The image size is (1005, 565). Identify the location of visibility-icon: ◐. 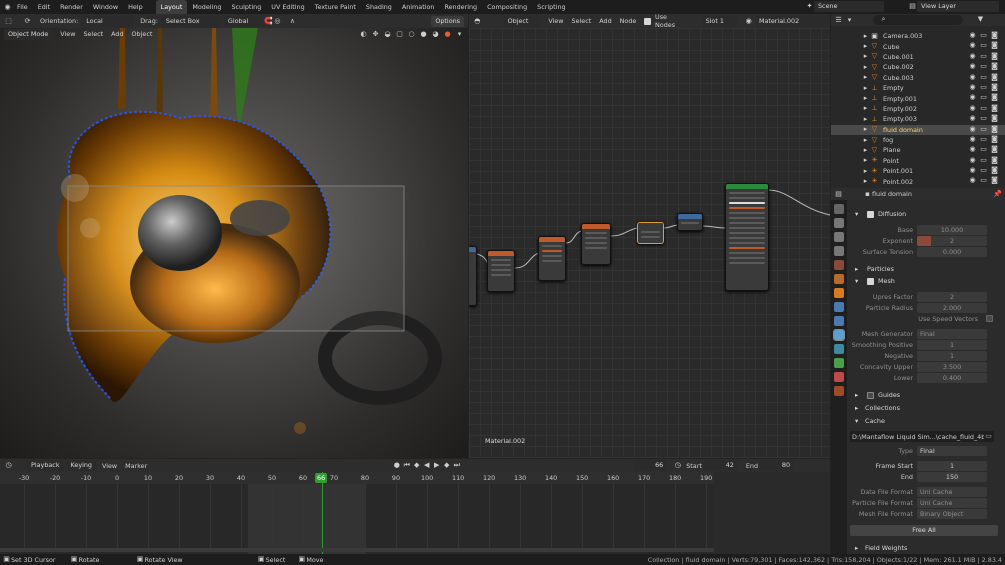
(363, 34).